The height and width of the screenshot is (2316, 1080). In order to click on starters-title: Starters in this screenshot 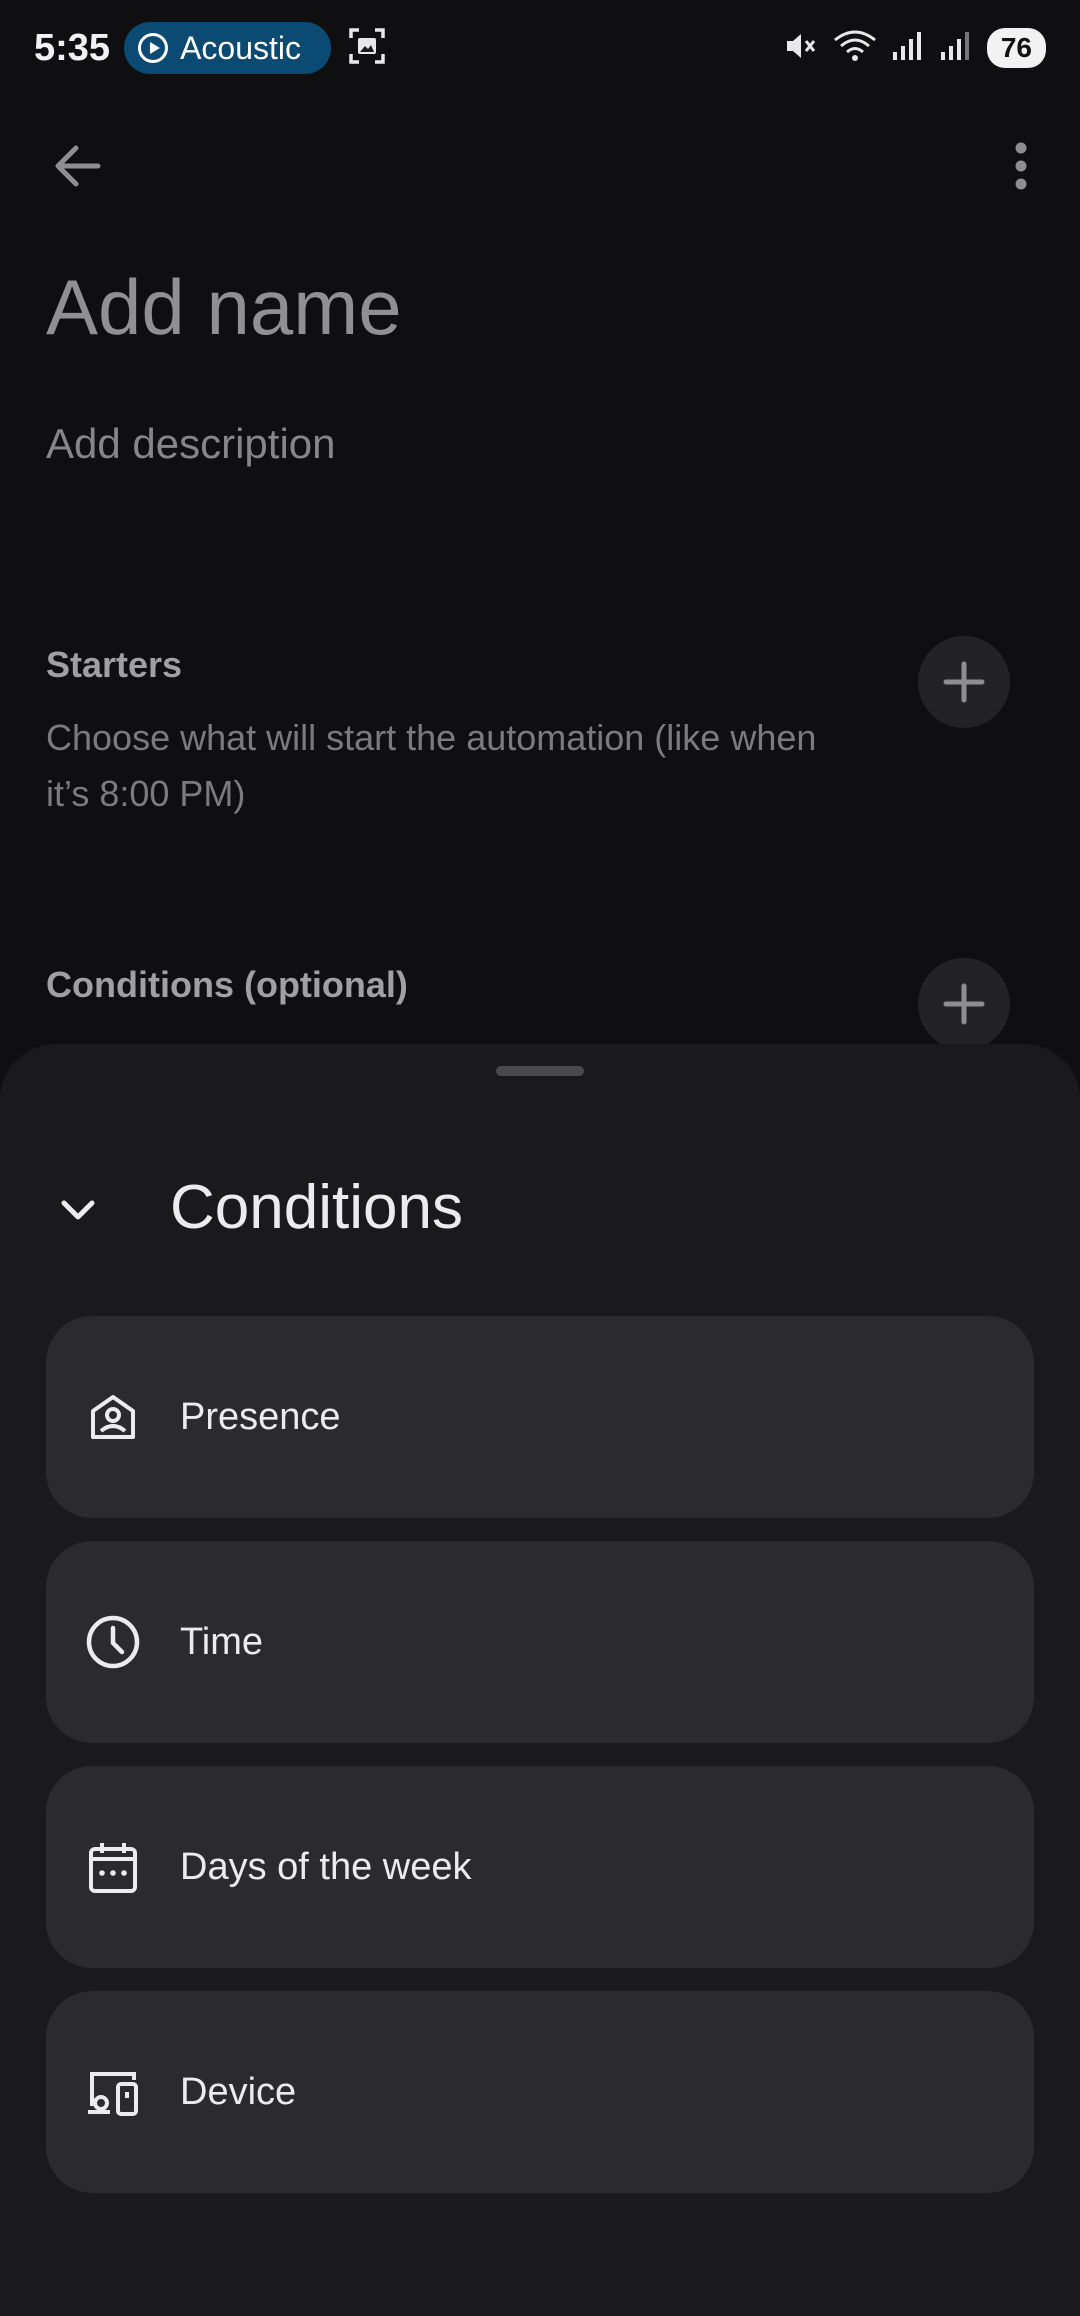, I will do `click(114, 664)`.